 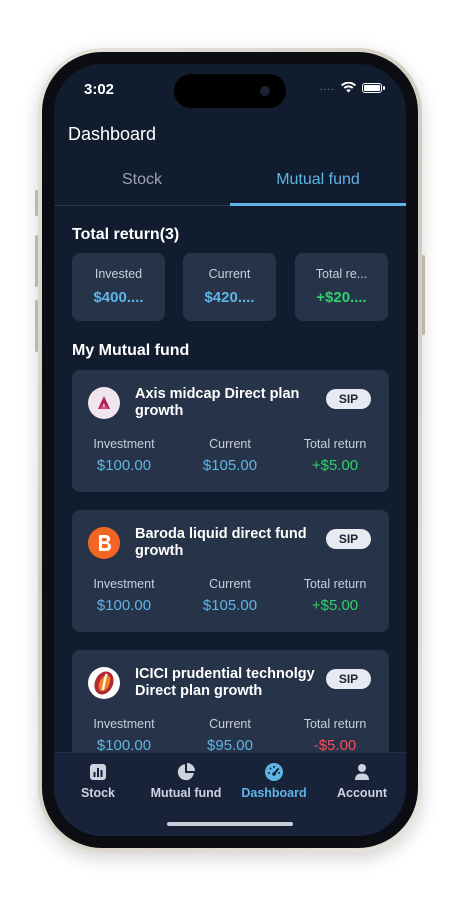 I want to click on person-icon, so click(x=362, y=772).